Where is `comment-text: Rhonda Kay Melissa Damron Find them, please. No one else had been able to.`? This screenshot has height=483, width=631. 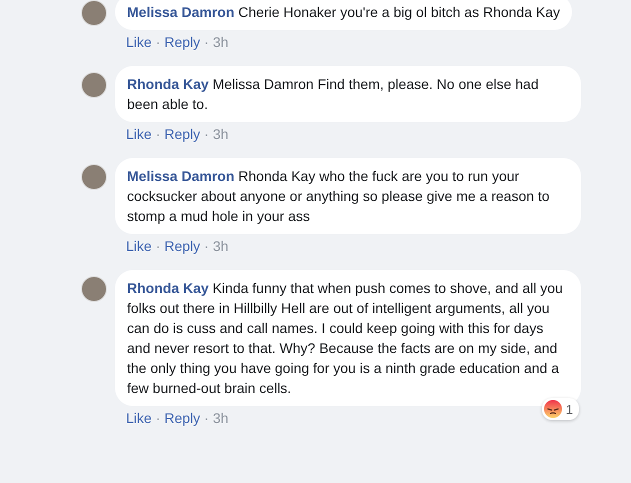
comment-text: Rhonda Kay Melissa Damron Find them, please. No one else had been able to. is located at coordinates (333, 94).